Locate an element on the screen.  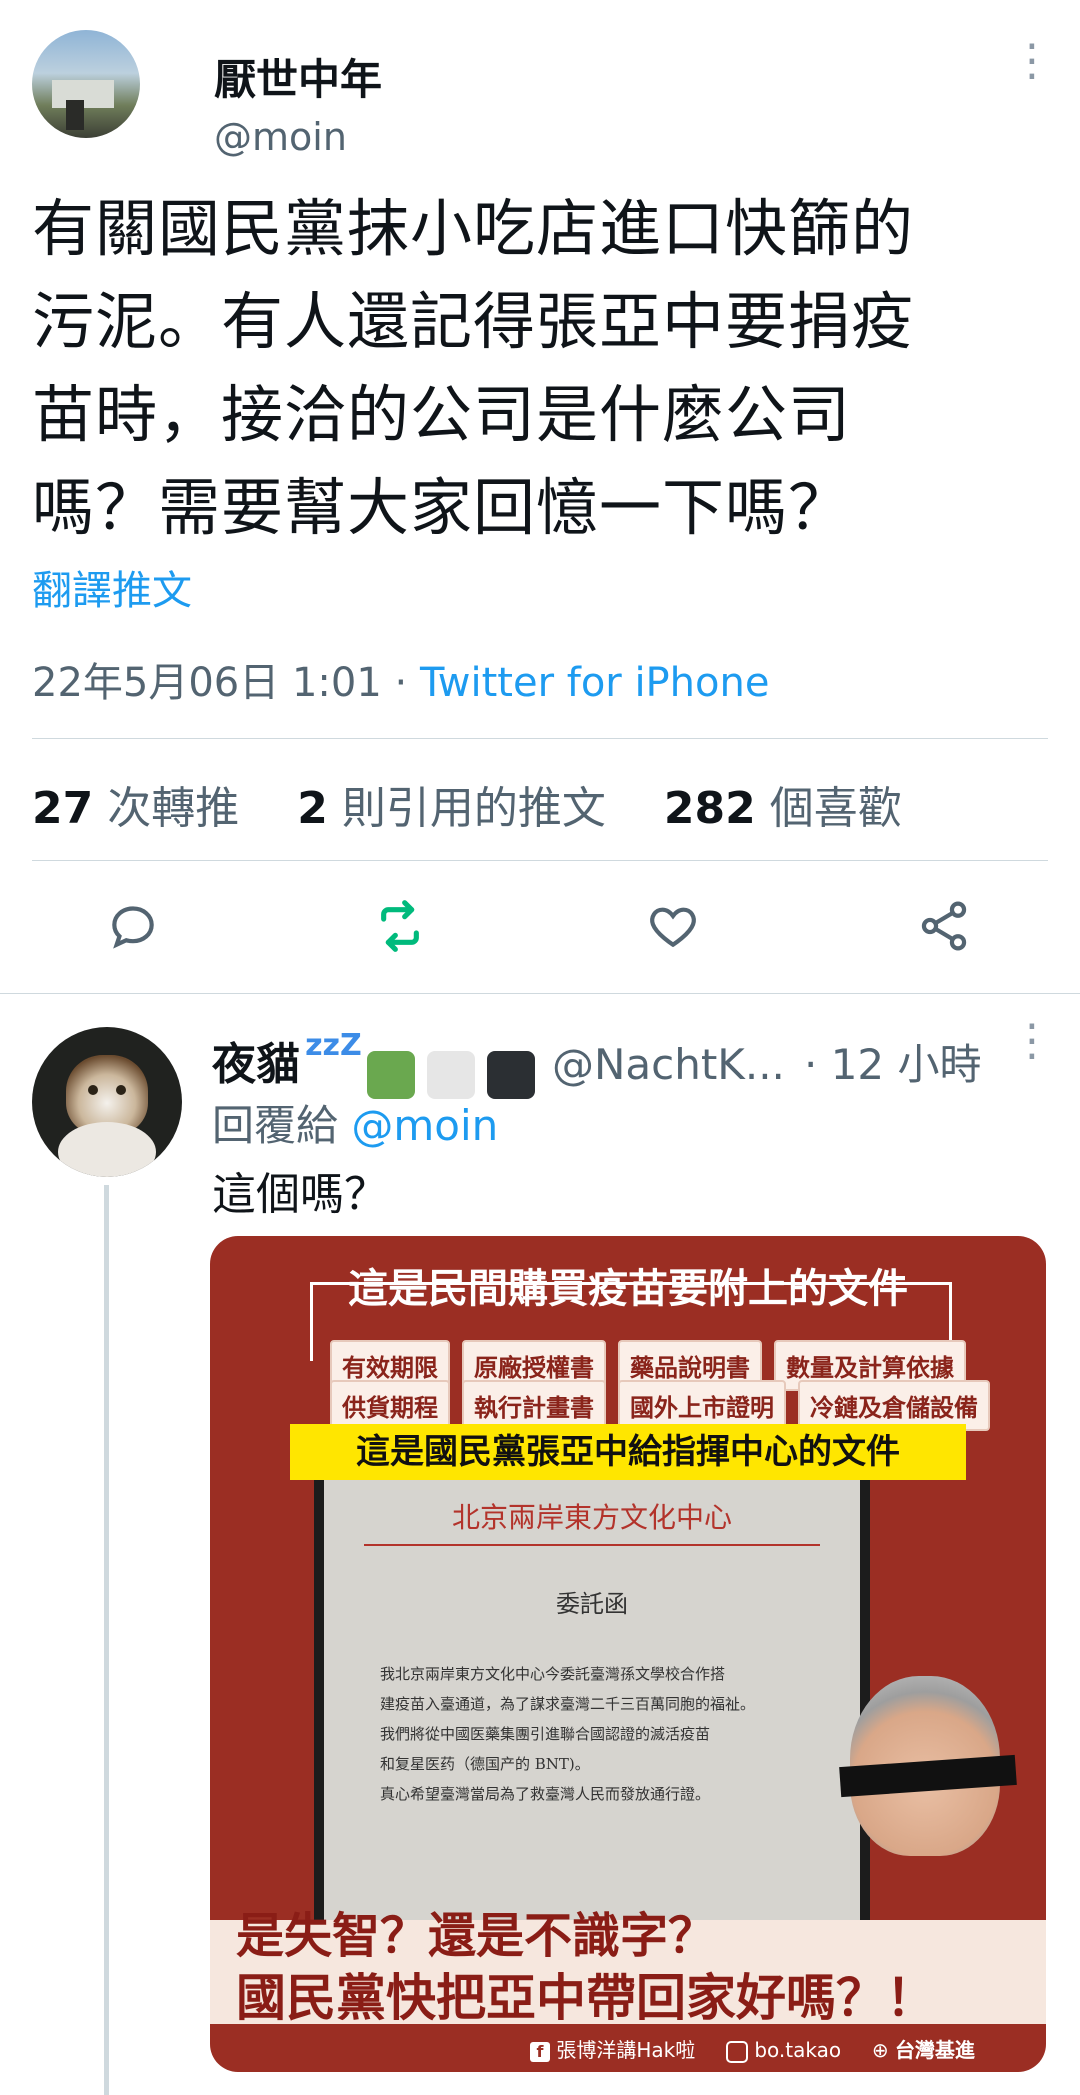
letter-line: 我們將從中國医藥集團引進聯合國認證的滅活疫苗 is located at coordinates (545, 1734).